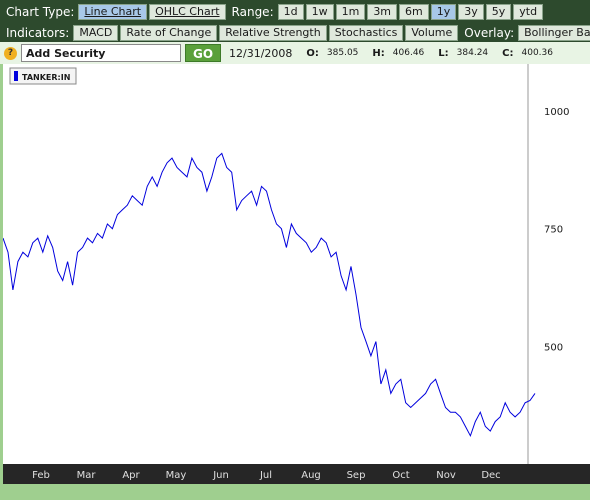 This screenshot has height=500, width=590. I want to click on x-tick-label: Jul, so click(265, 475).